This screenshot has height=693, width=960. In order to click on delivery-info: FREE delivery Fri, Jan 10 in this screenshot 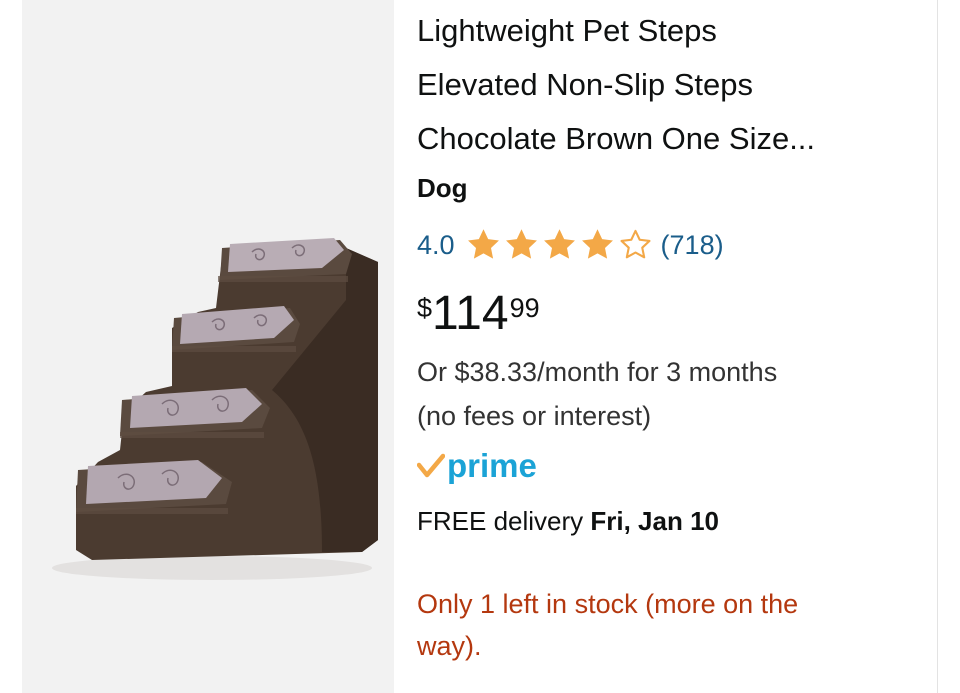, I will do `click(568, 521)`.